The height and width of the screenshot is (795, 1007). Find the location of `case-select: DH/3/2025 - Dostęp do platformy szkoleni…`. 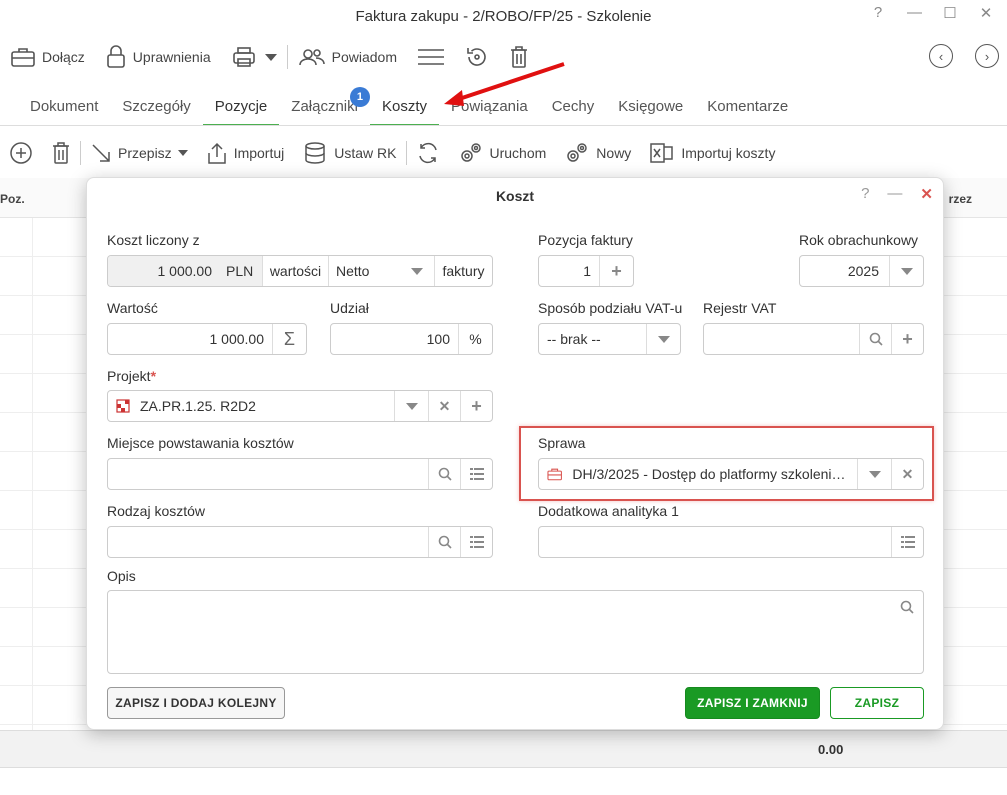

case-select: DH/3/2025 - Dostęp do platformy szkoleni… is located at coordinates (731, 474).